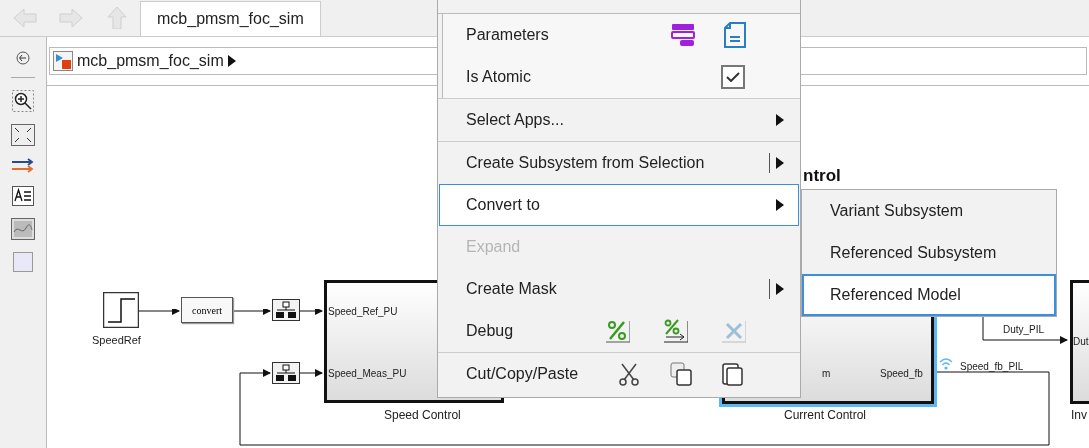 This screenshot has height=448, width=1089. What do you see at coordinates (629, 374) in the screenshot?
I see `scissors-icon` at bounding box center [629, 374].